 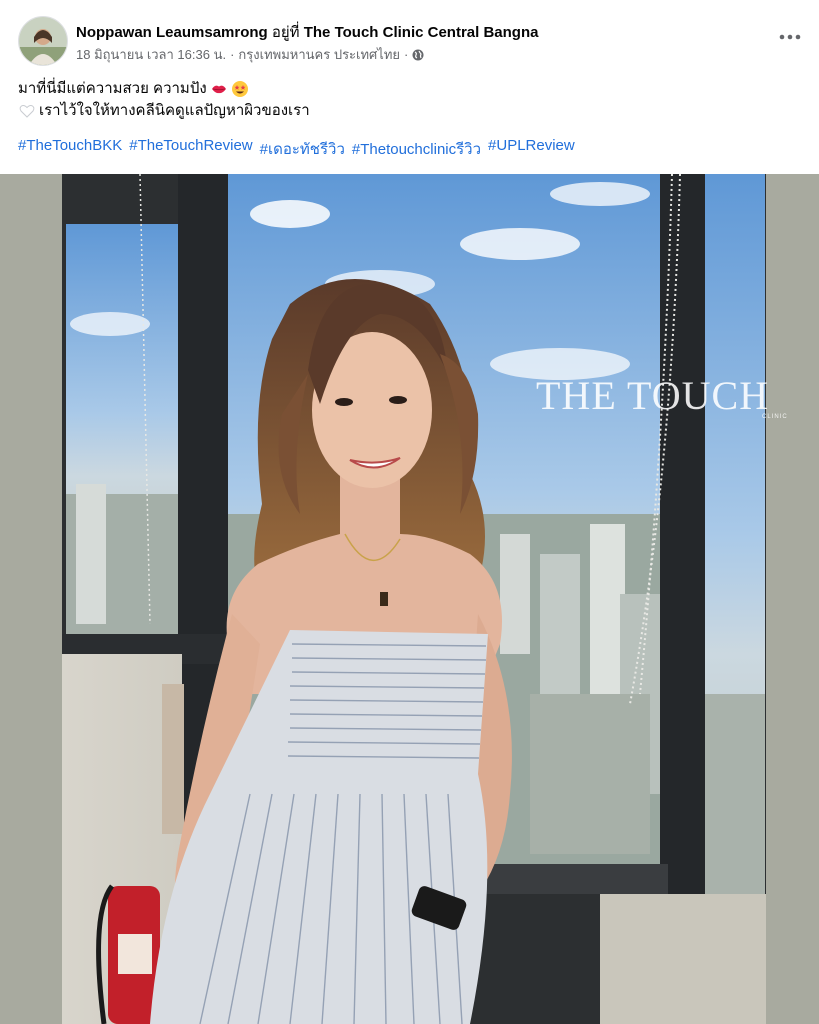 I want to click on white-heart-emoji-icon, so click(x=27, y=111).